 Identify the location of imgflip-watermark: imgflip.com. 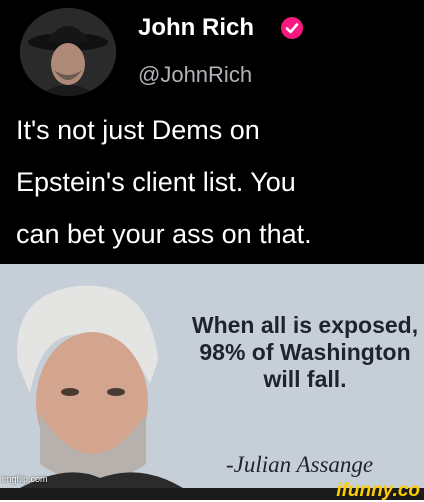
(25, 479).